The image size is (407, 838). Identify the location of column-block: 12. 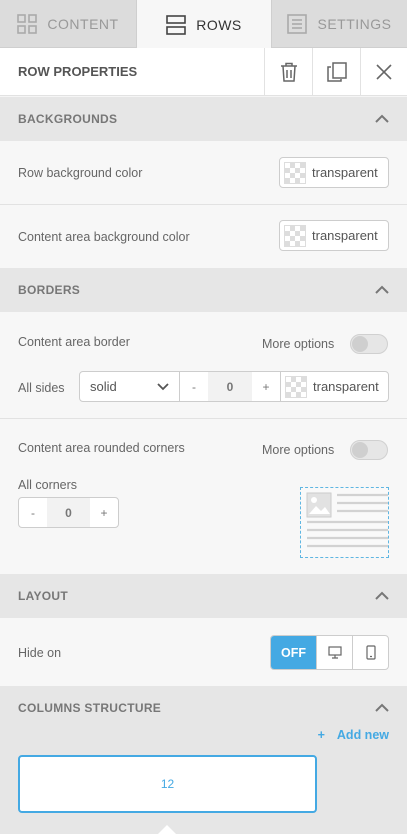
(167, 784).